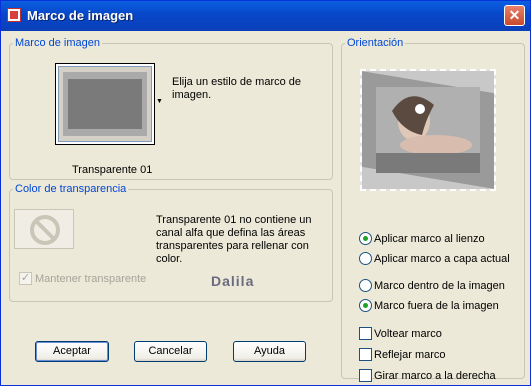 The width and height of the screenshot is (531, 386). Describe the element at coordinates (410, 355) in the screenshot. I see `mirror-label: Reflejar marco` at that location.